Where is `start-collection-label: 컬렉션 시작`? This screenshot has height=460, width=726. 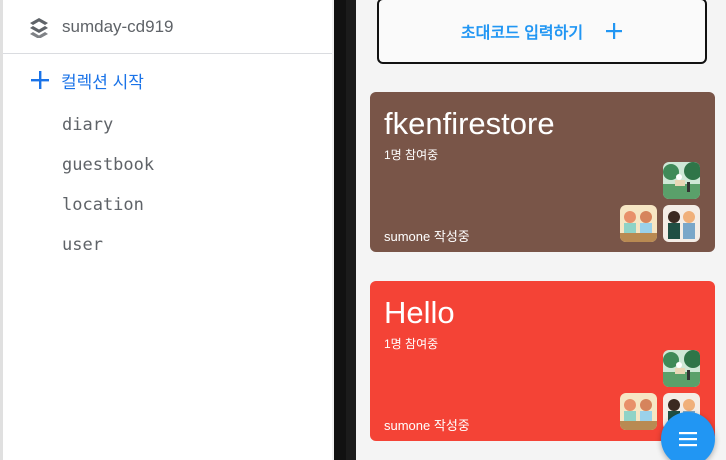
start-collection-label: 컬렉션 시작 is located at coordinates (102, 82).